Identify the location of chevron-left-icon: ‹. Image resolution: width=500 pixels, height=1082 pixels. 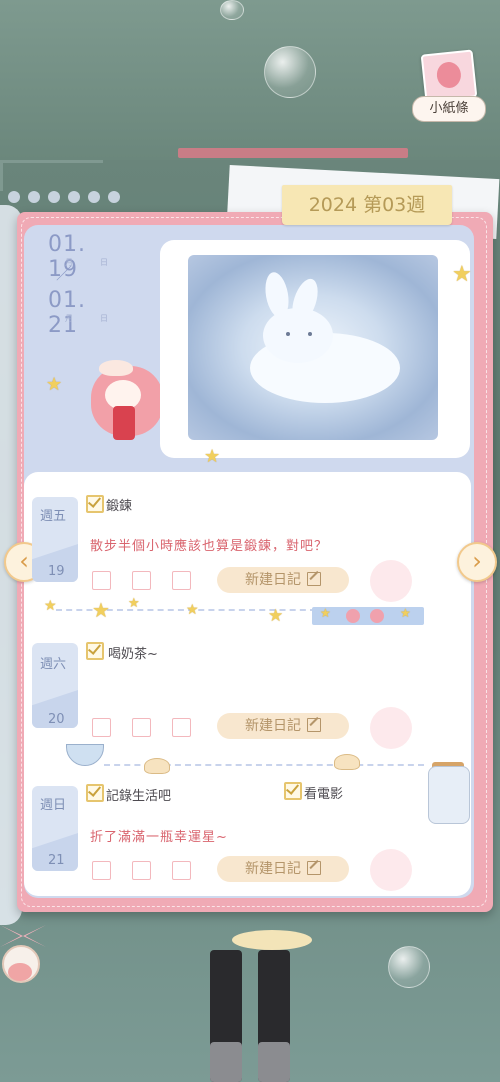
(24, 561).